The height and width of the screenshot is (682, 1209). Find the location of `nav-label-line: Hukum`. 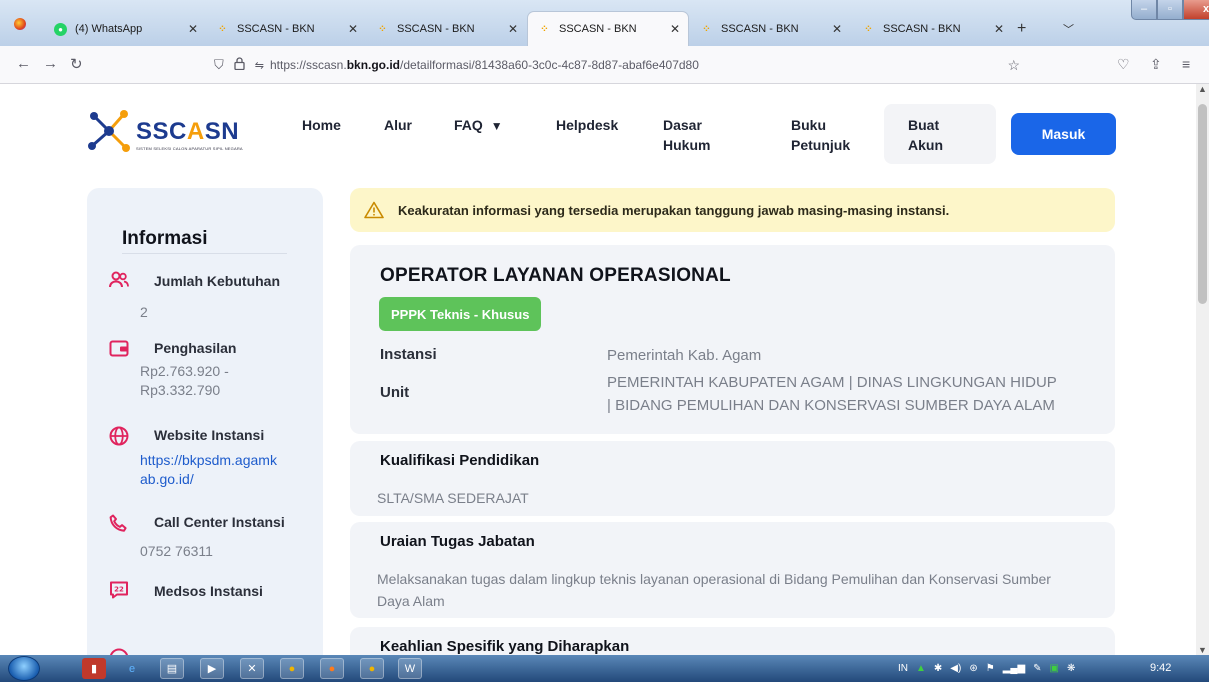

nav-label-line: Hukum is located at coordinates (687, 145).